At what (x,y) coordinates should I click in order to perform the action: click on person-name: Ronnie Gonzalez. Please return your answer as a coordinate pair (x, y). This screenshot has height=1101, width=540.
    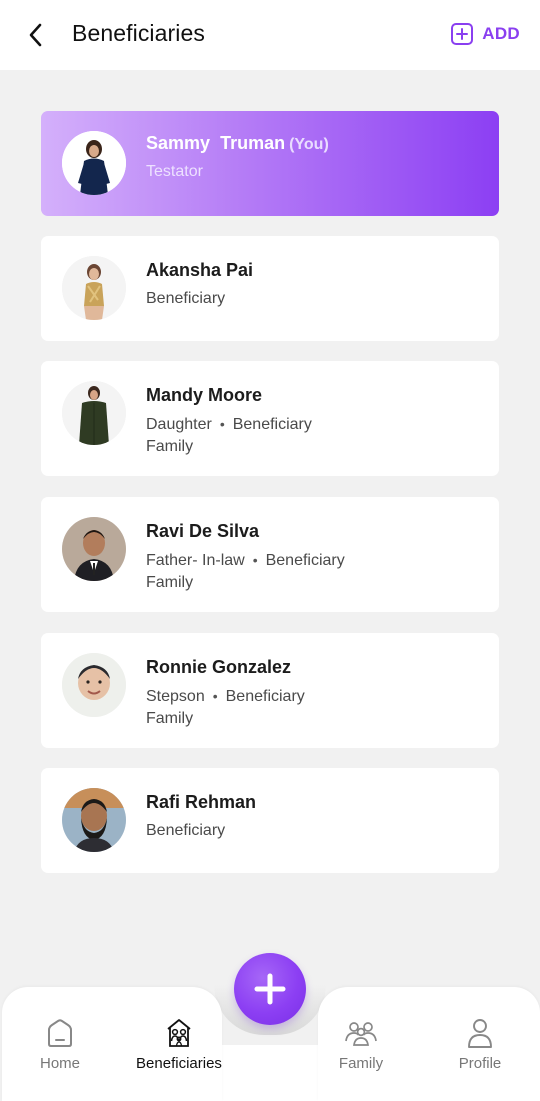
    Looking at the image, I should click on (219, 667).